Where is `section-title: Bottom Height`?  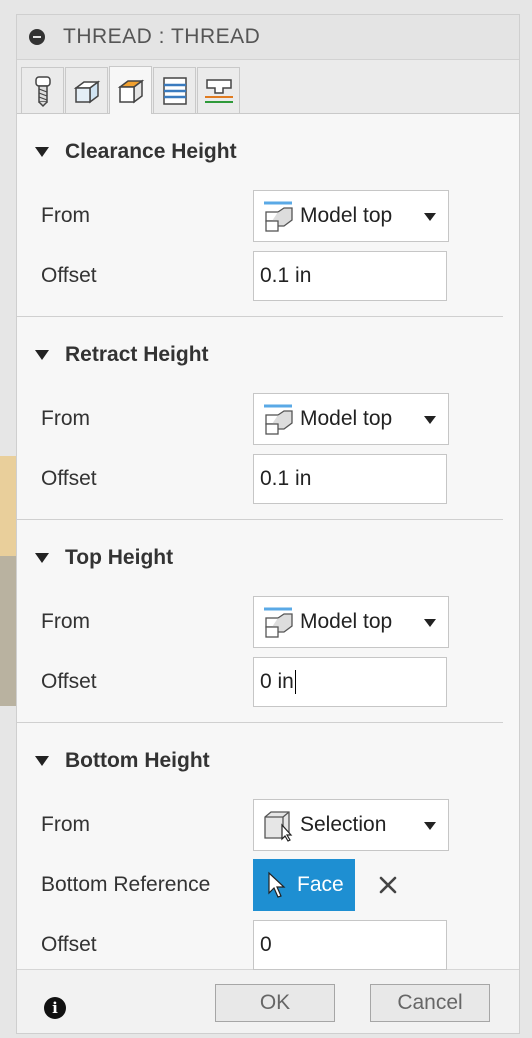
section-title: Bottom Height is located at coordinates (137, 760).